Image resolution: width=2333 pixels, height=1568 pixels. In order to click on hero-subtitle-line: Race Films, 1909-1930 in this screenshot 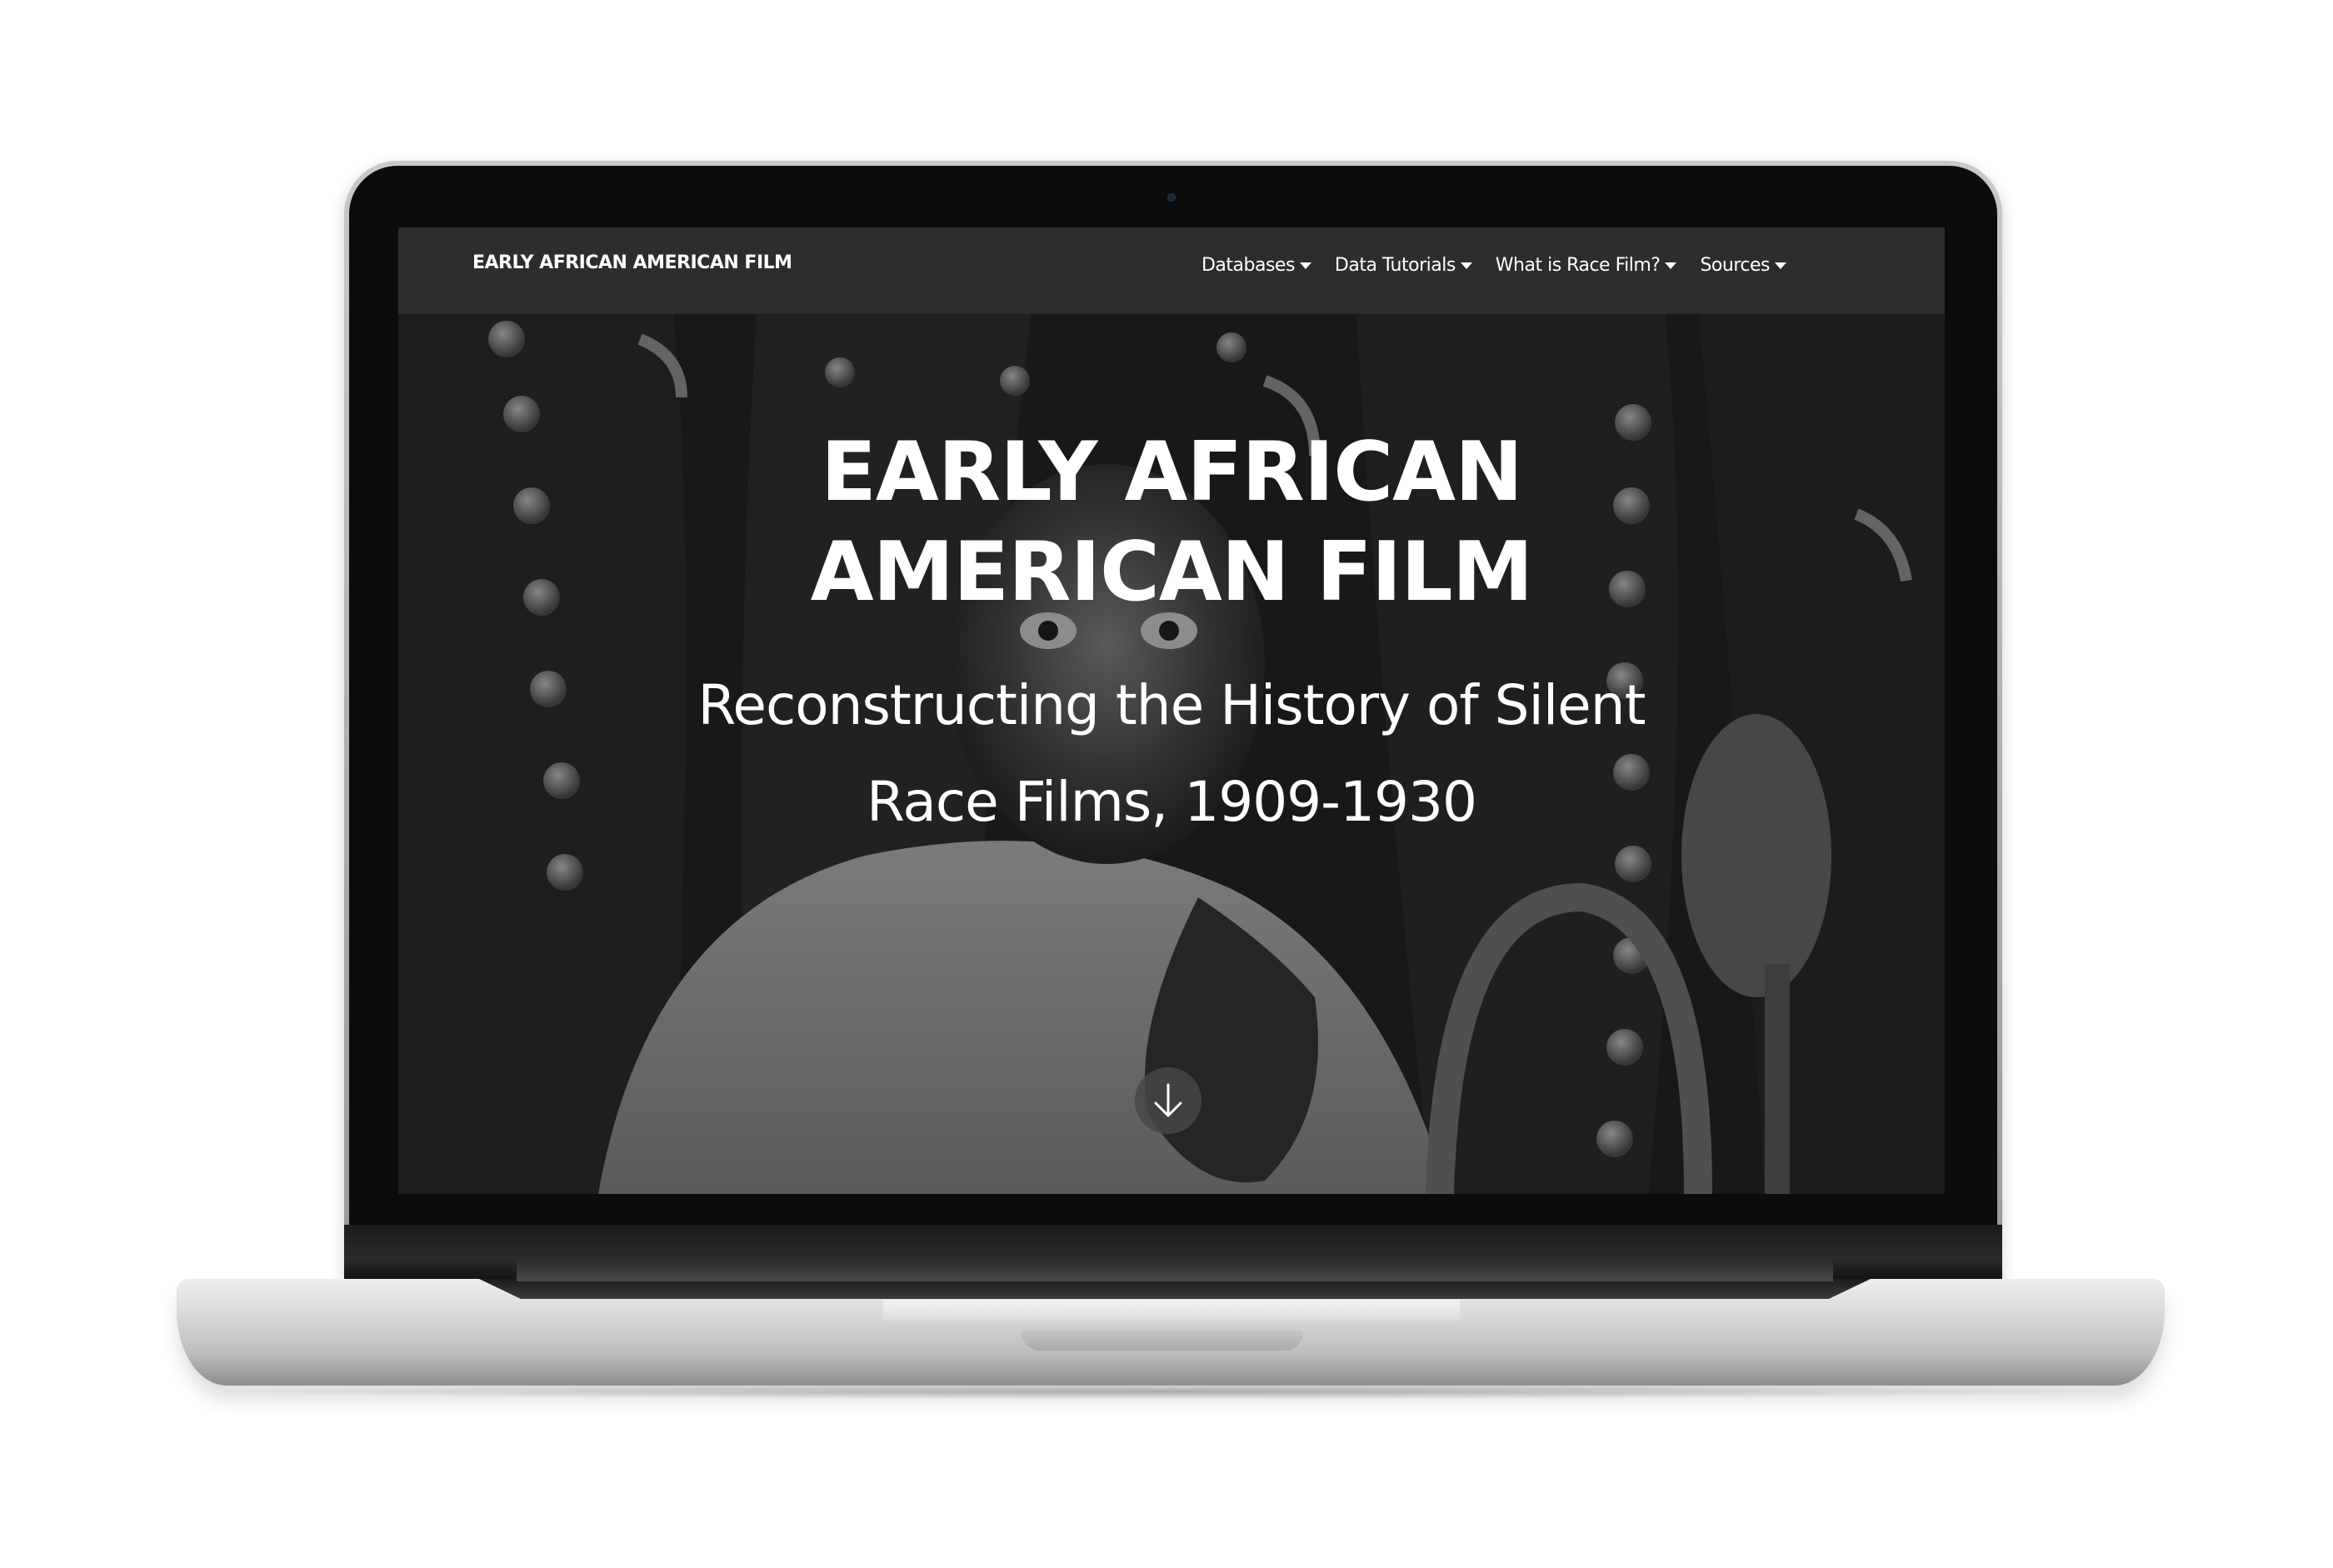, I will do `click(1172, 802)`.